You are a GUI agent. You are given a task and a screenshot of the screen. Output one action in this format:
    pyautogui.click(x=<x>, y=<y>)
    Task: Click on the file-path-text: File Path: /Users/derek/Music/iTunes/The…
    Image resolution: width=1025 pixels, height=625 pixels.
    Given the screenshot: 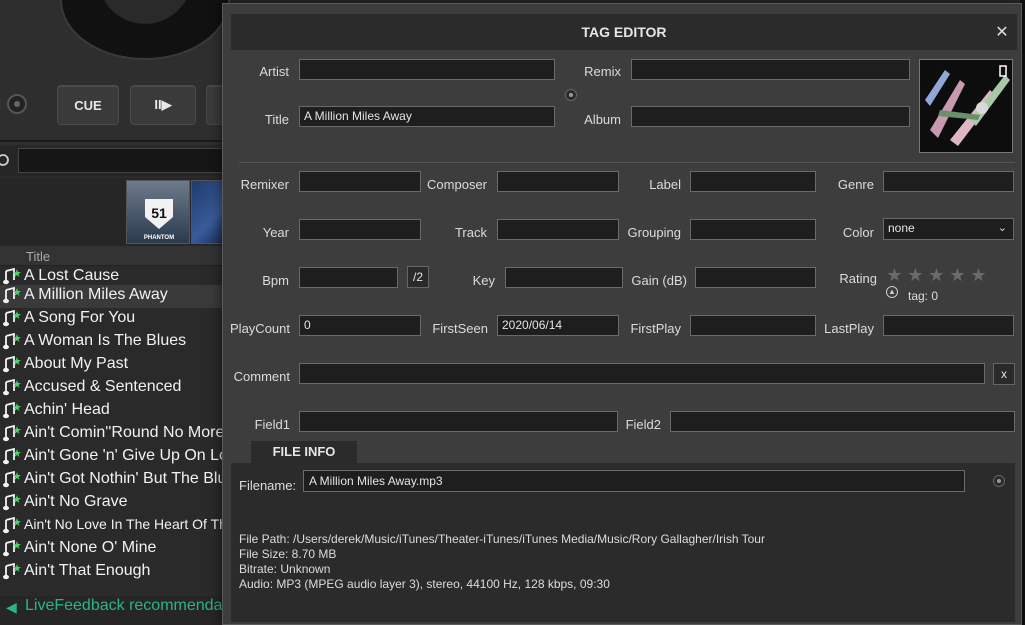 What is the action you would take?
    pyautogui.click(x=502, y=539)
    